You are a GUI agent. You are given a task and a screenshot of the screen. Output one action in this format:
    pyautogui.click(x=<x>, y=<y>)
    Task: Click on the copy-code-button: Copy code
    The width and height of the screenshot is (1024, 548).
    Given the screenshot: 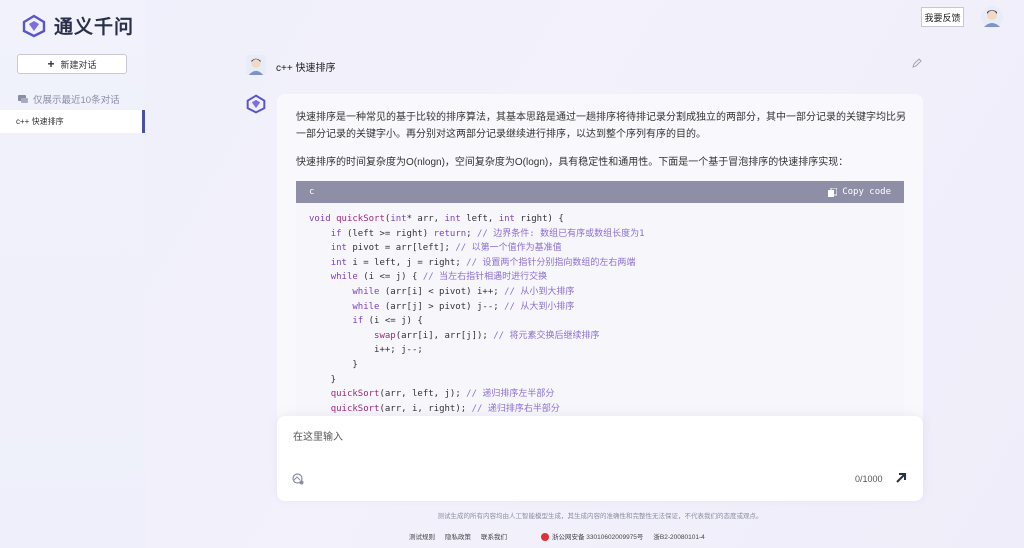 What is the action you would take?
    pyautogui.click(x=859, y=192)
    